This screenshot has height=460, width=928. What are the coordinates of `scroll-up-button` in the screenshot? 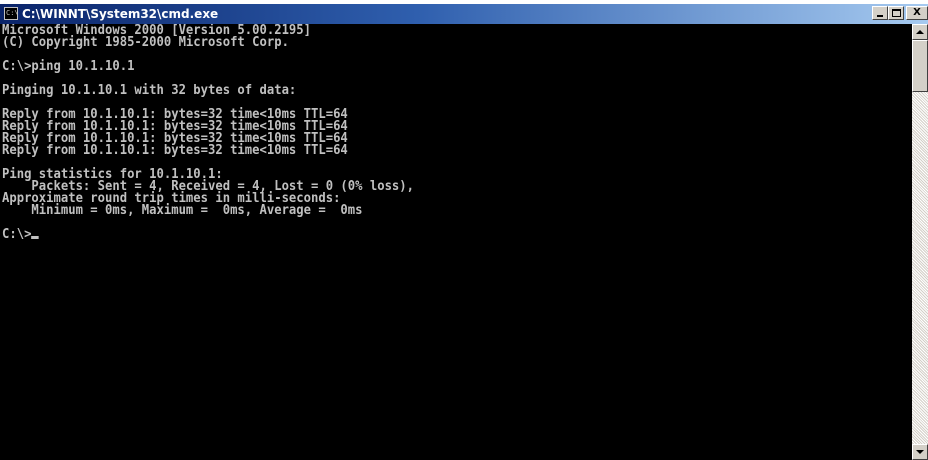 It's located at (920, 32).